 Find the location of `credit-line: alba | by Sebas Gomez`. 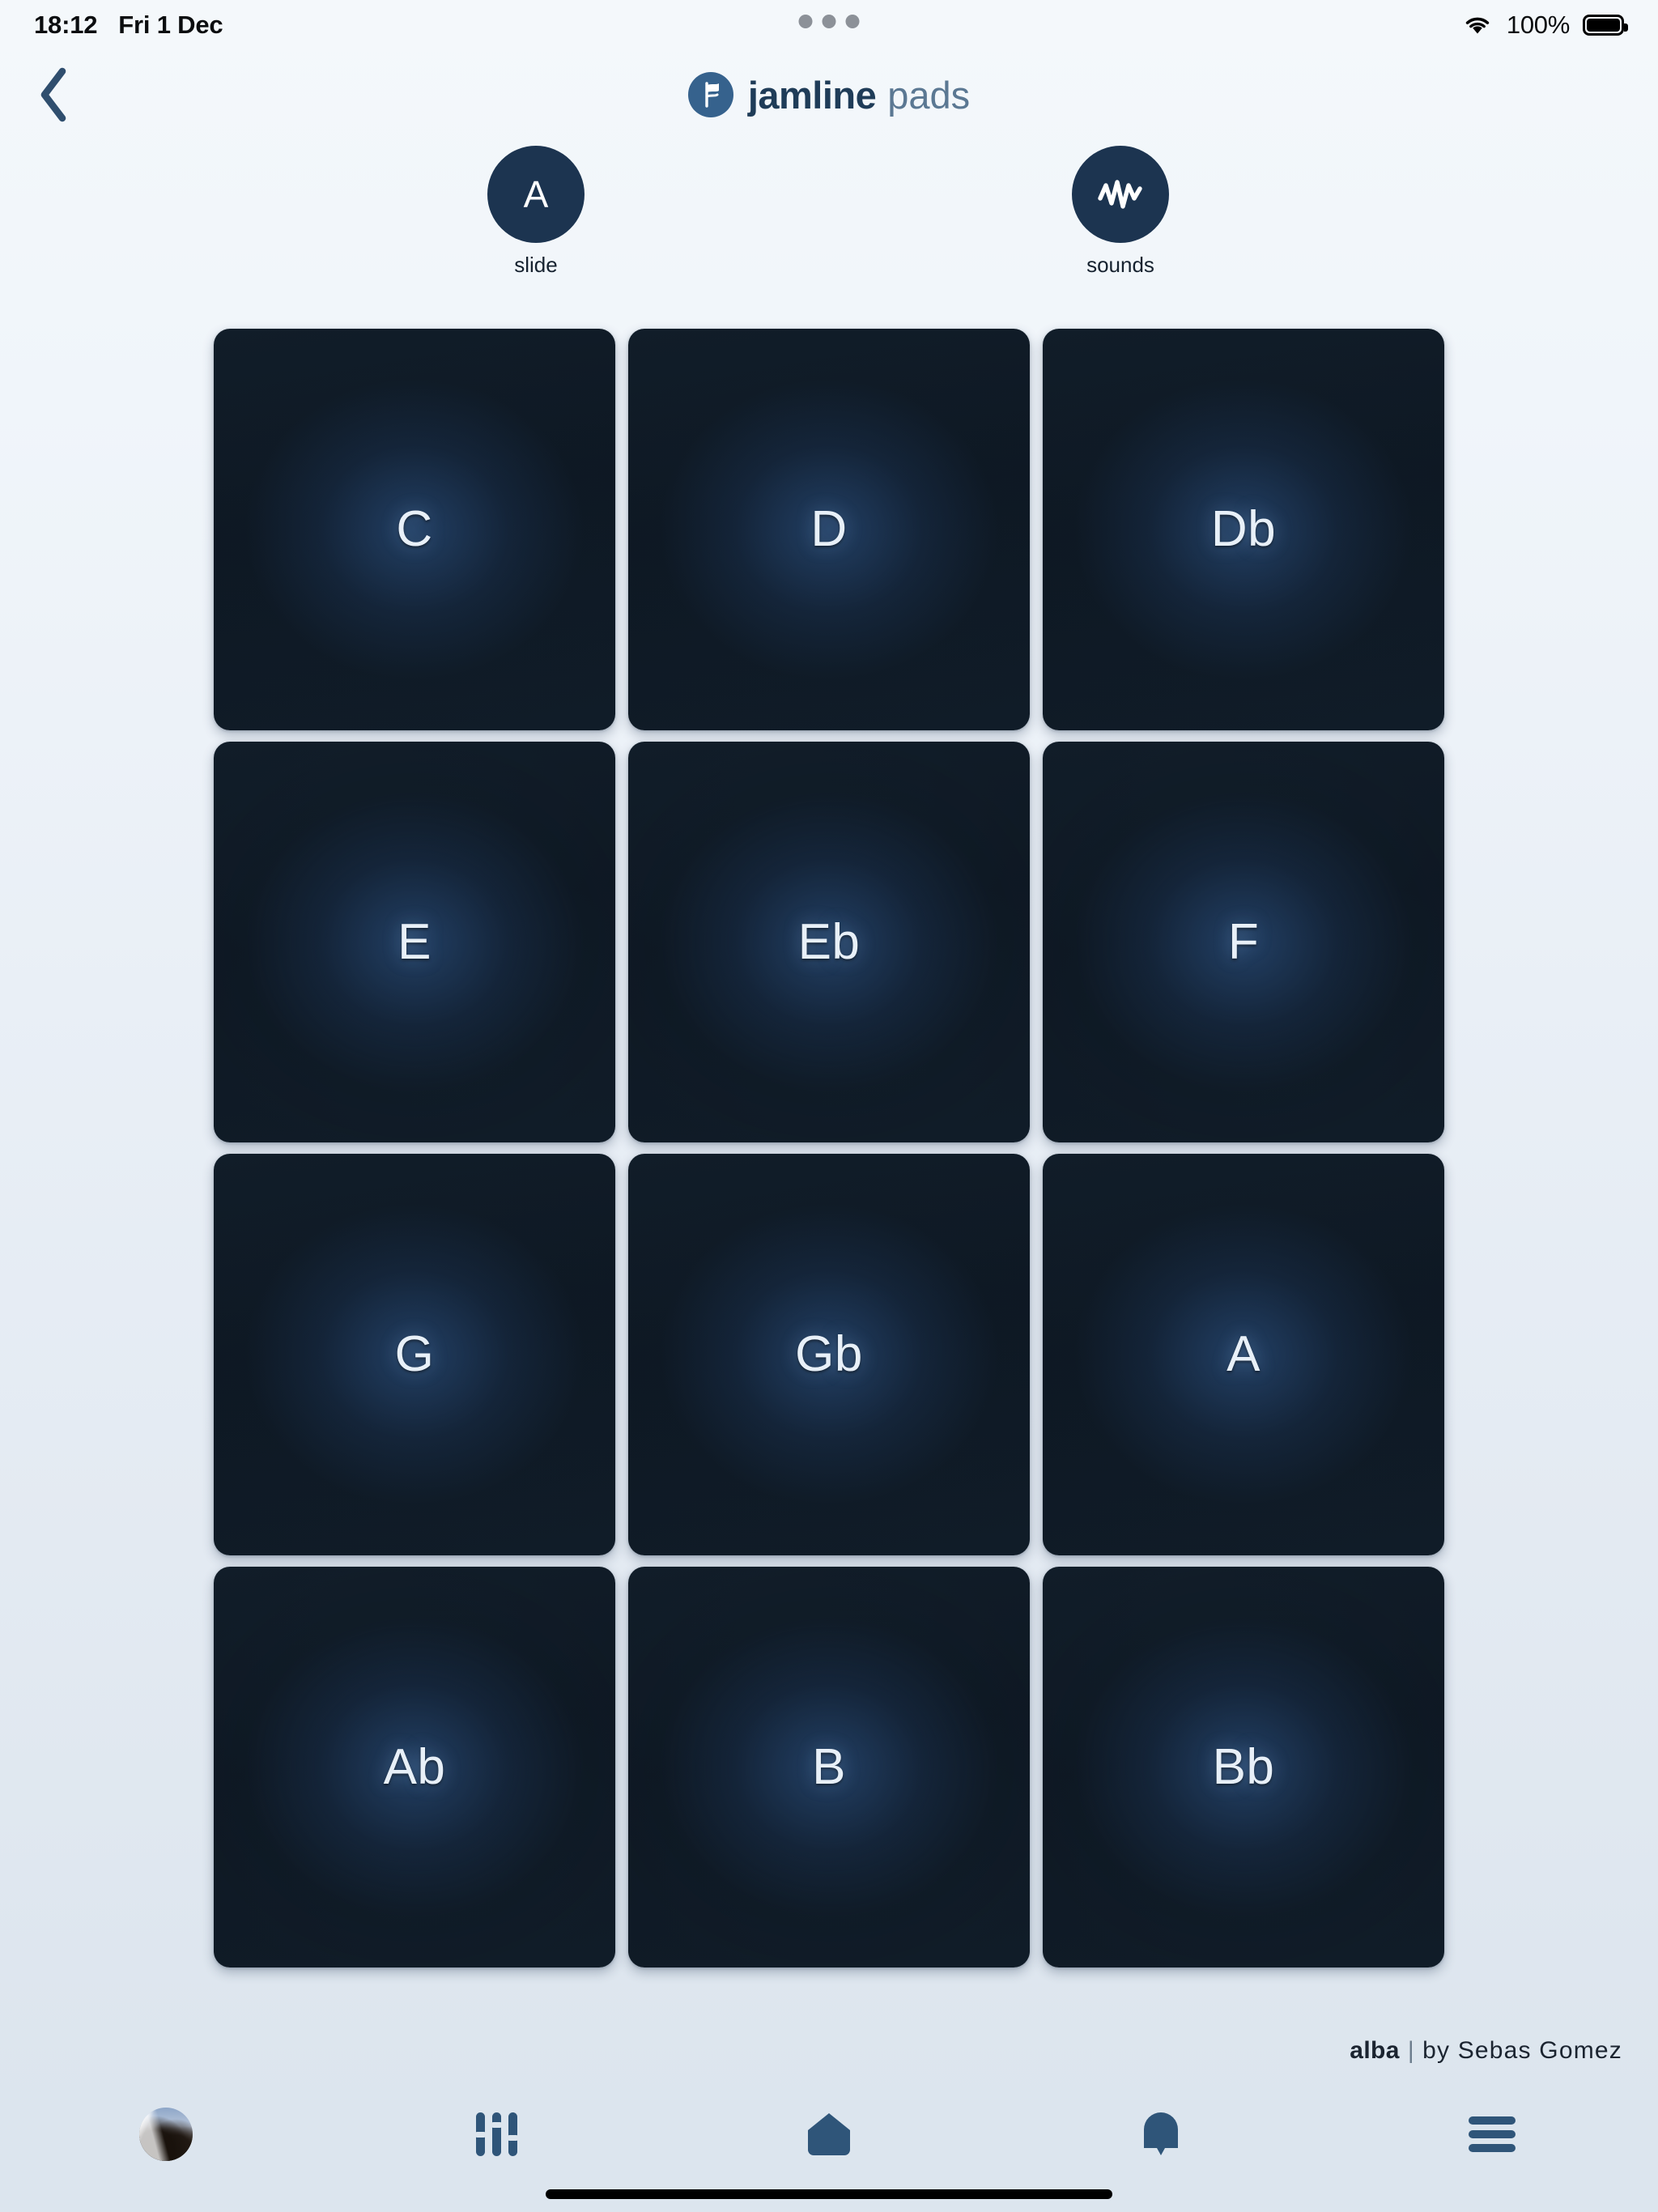

credit-line: alba | by Sebas Gomez is located at coordinates (1486, 2051).